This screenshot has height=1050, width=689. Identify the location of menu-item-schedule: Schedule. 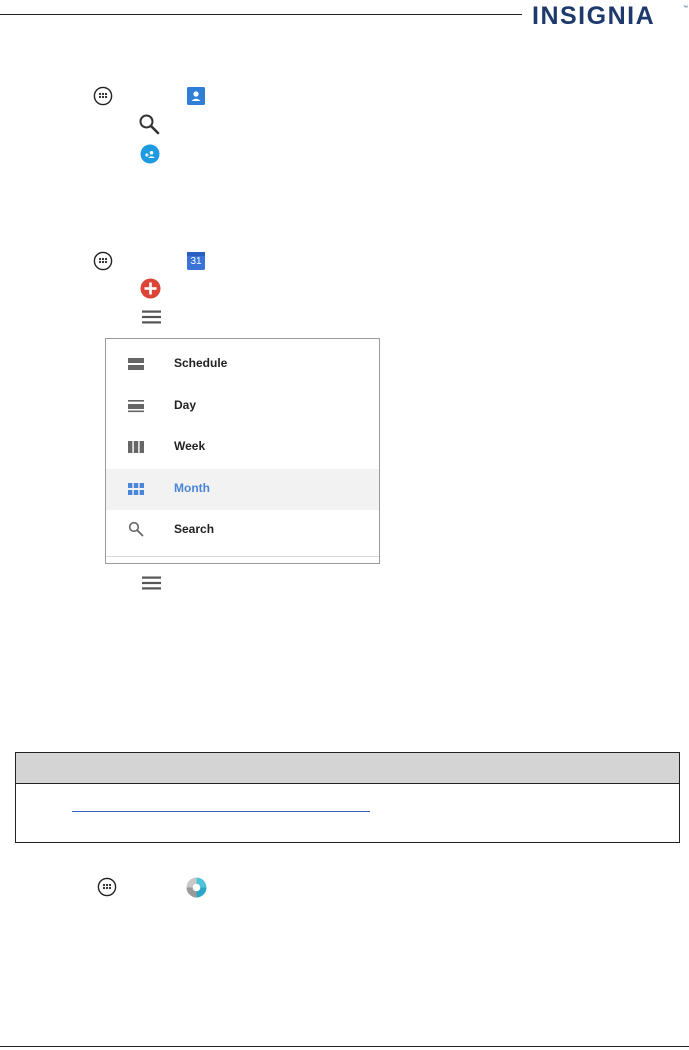
(242, 364).